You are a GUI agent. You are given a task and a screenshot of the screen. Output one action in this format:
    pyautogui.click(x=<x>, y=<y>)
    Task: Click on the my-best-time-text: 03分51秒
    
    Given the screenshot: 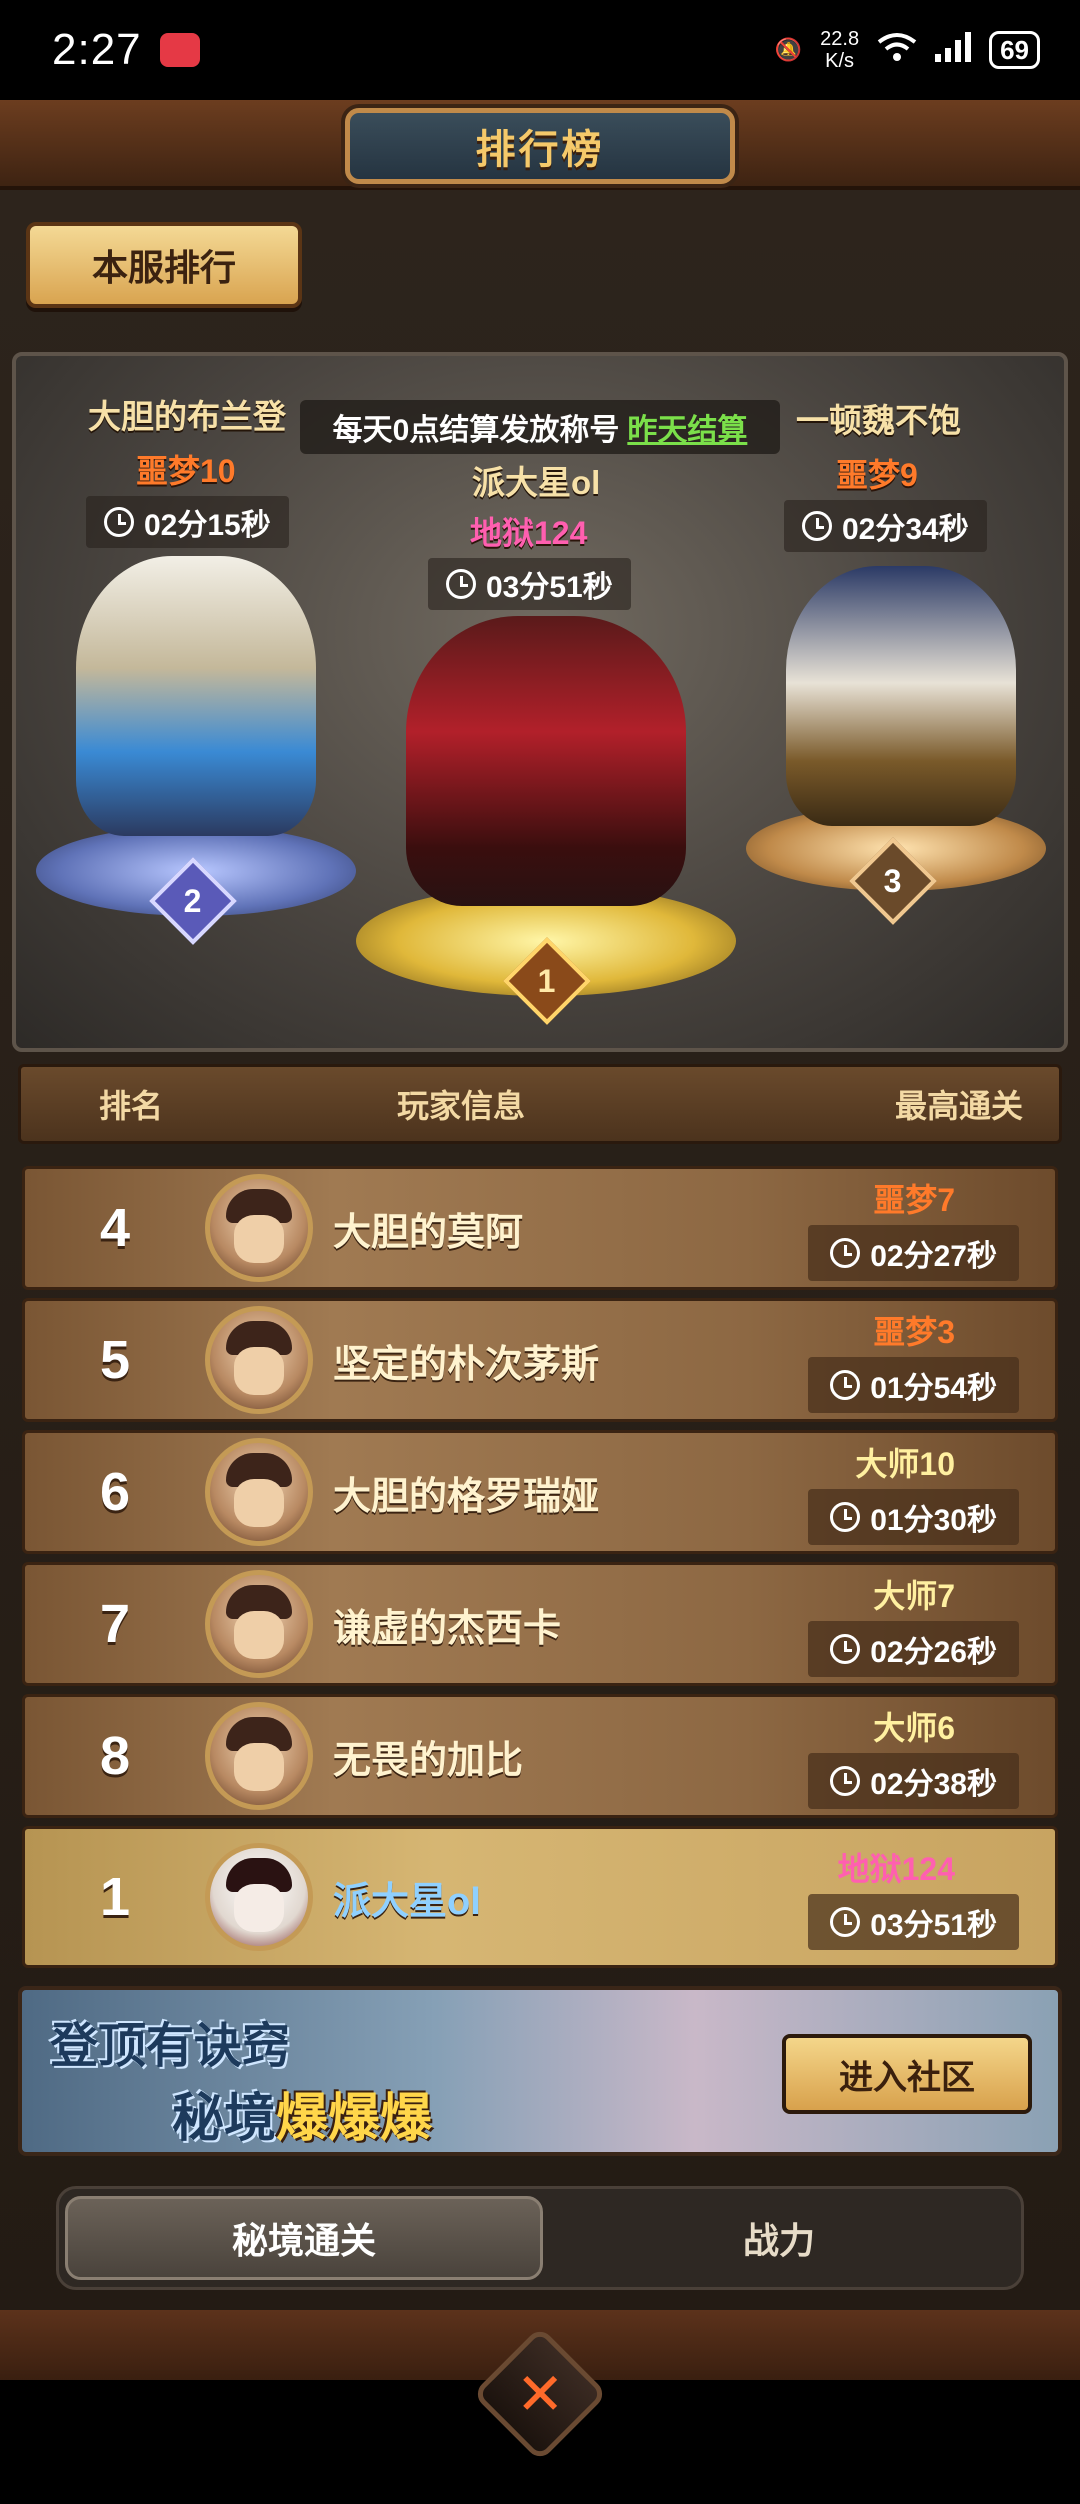 What is the action you would take?
    pyautogui.click(x=933, y=1925)
    